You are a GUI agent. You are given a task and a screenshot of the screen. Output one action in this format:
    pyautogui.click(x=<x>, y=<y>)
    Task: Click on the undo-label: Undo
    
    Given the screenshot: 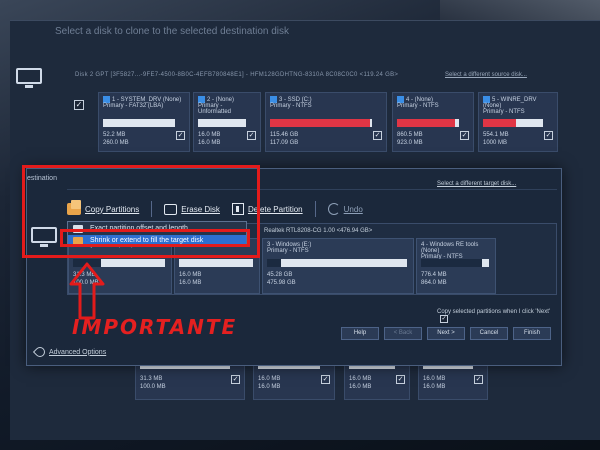 What is the action you would take?
    pyautogui.click(x=353, y=209)
    